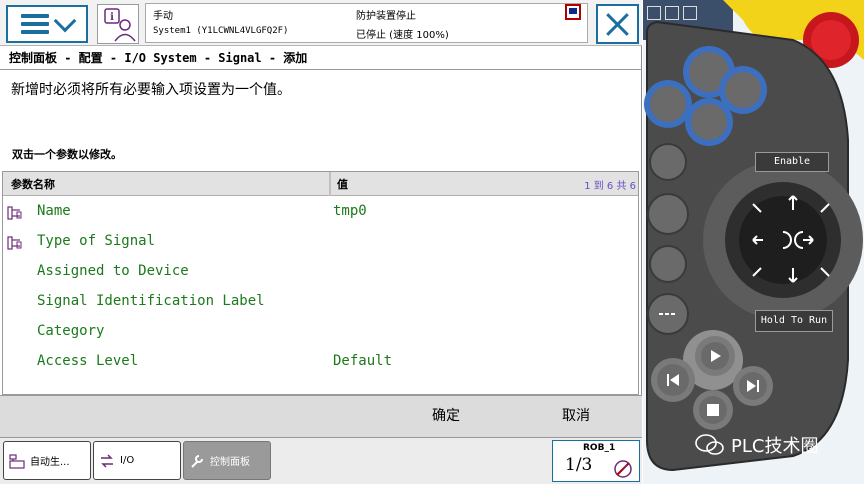  Describe the element at coordinates (690, 13) in the screenshot. I see `close-icon` at that location.